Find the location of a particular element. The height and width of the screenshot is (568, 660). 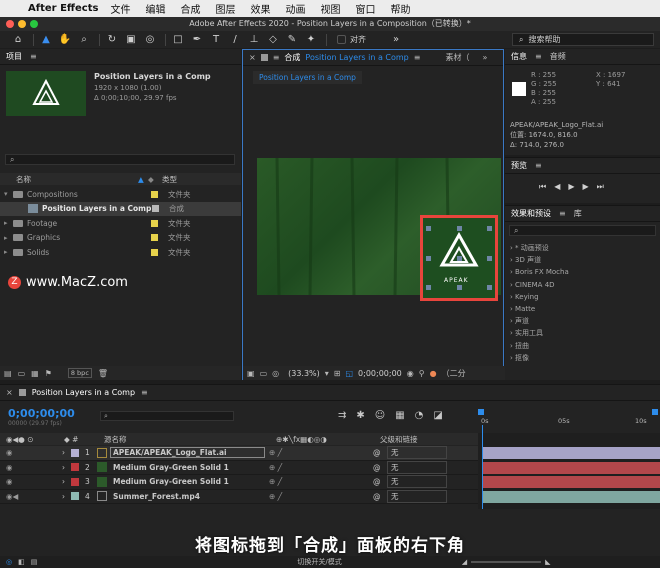

brush-tool-icon: / is located at coordinates (235, 40).